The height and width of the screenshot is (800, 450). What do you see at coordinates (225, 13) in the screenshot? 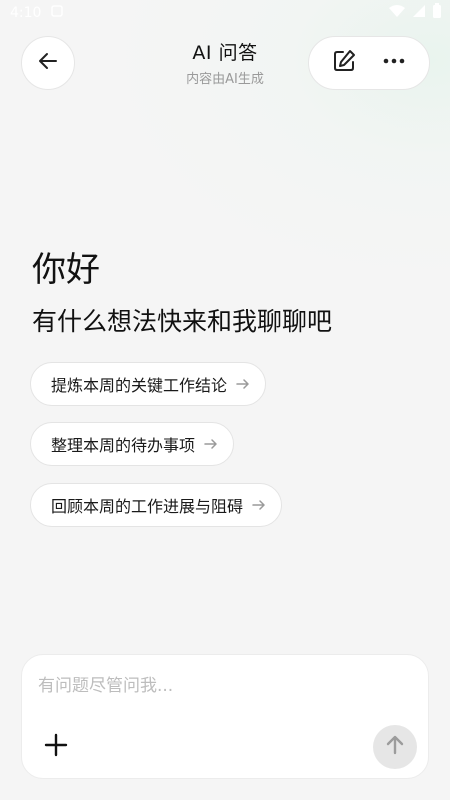
I see `status-bar: 4:10` at bounding box center [225, 13].